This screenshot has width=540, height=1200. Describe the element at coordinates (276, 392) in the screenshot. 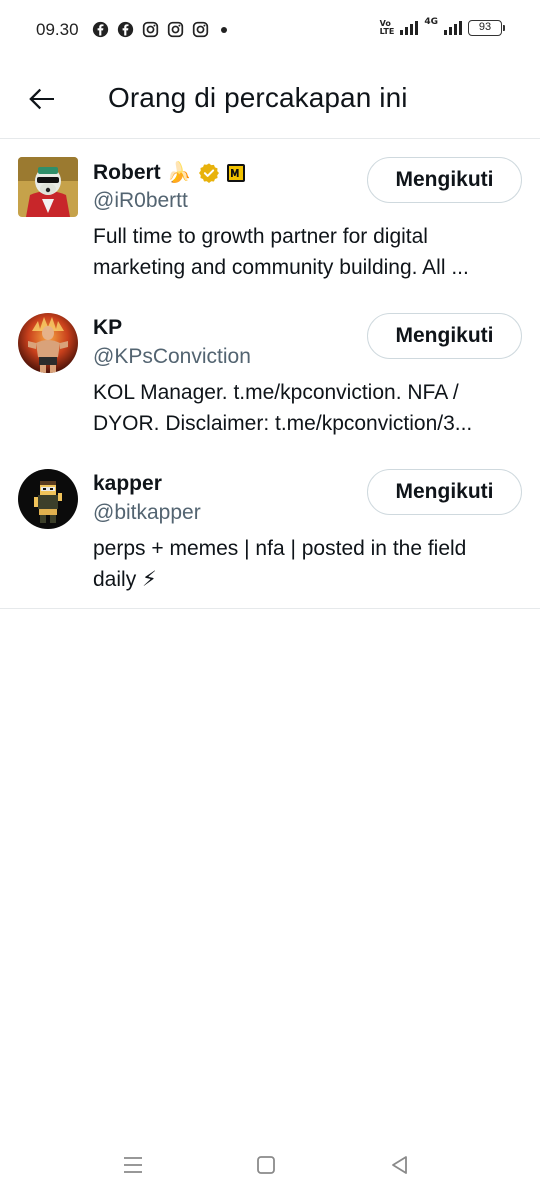

I see `bio-line: KOL Manager. t.me/kpconviction. NFA /` at that location.